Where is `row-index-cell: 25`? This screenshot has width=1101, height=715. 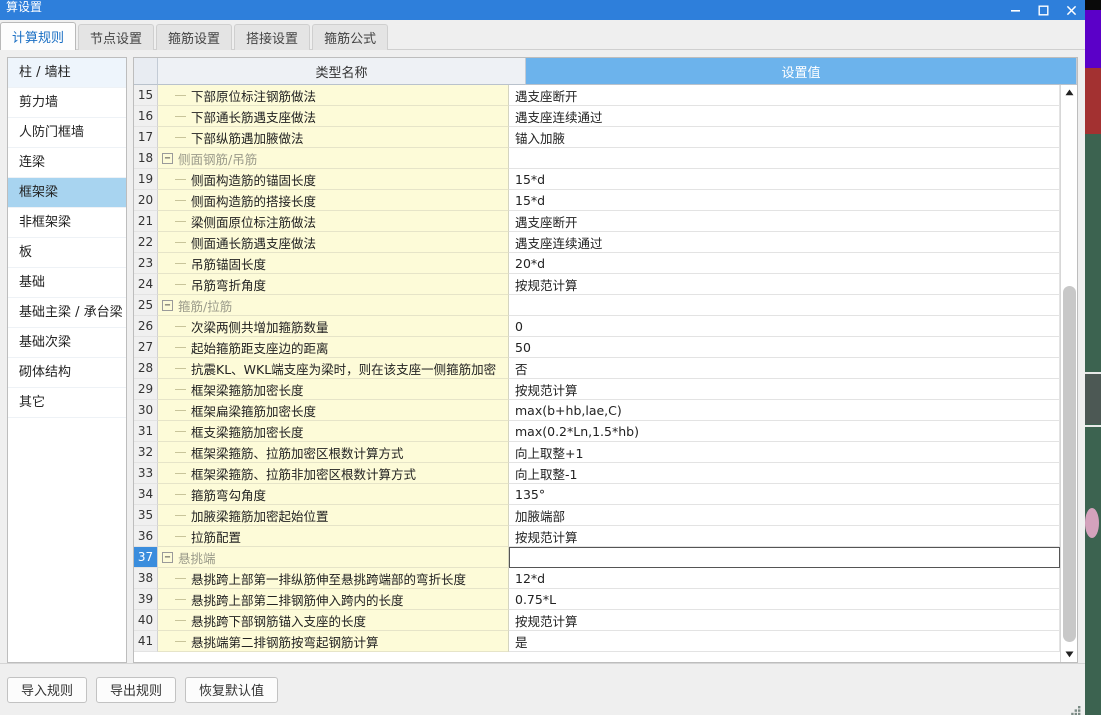
row-index-cell: 25 is located at coordinates (146, 305).